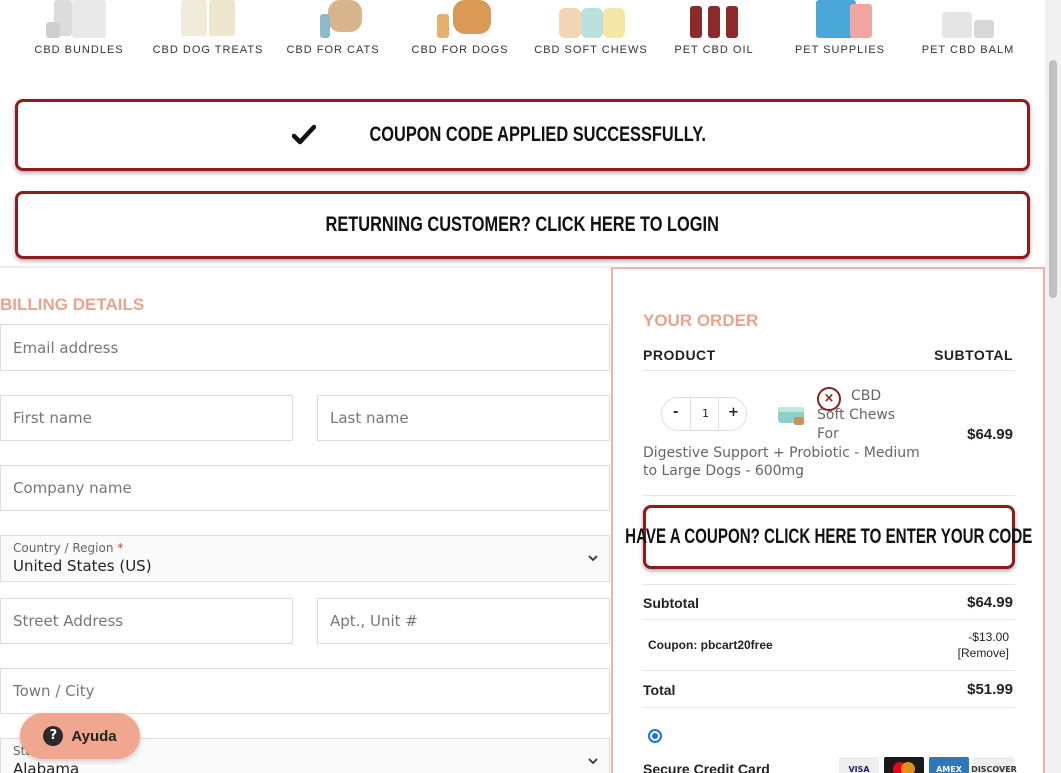 The image size is (1061, 773). What do you see at coordinates (1053, 179) in the screenshot?
I see `scrollbar-thumb` at bounding box center [1053, 179].